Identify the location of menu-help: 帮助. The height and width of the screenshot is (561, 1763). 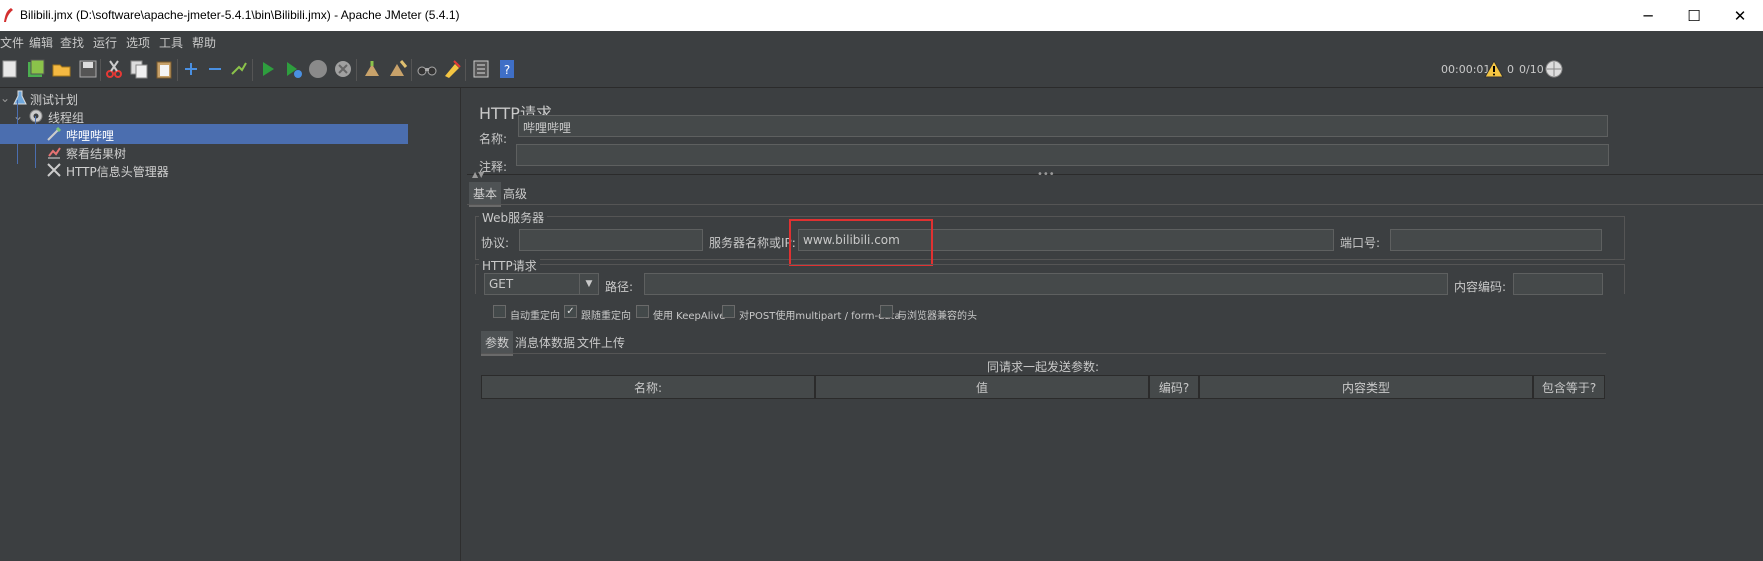
(204, 42).